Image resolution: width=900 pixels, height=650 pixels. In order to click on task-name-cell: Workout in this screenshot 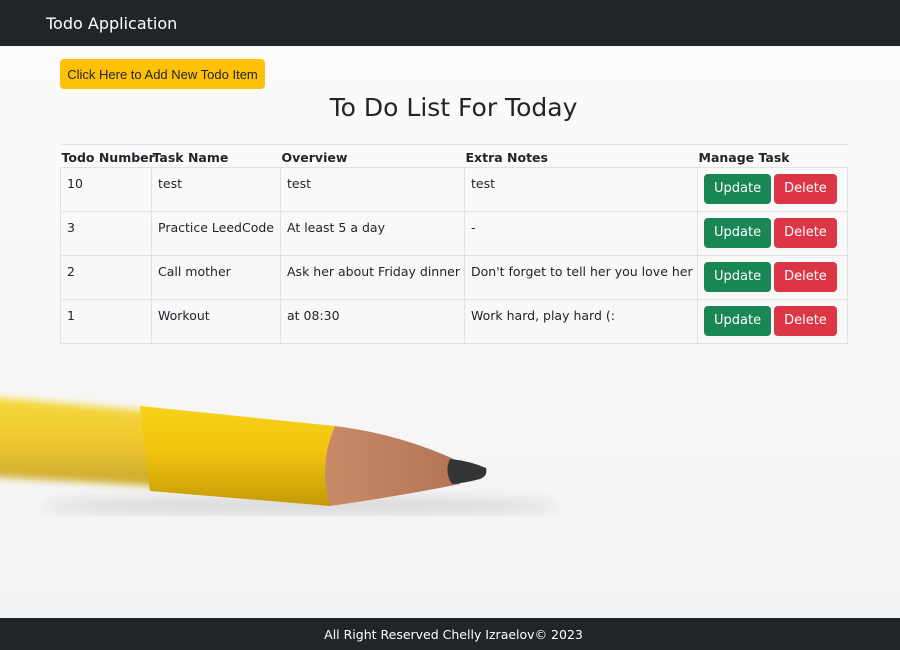, I will do `click(216, 321)`.